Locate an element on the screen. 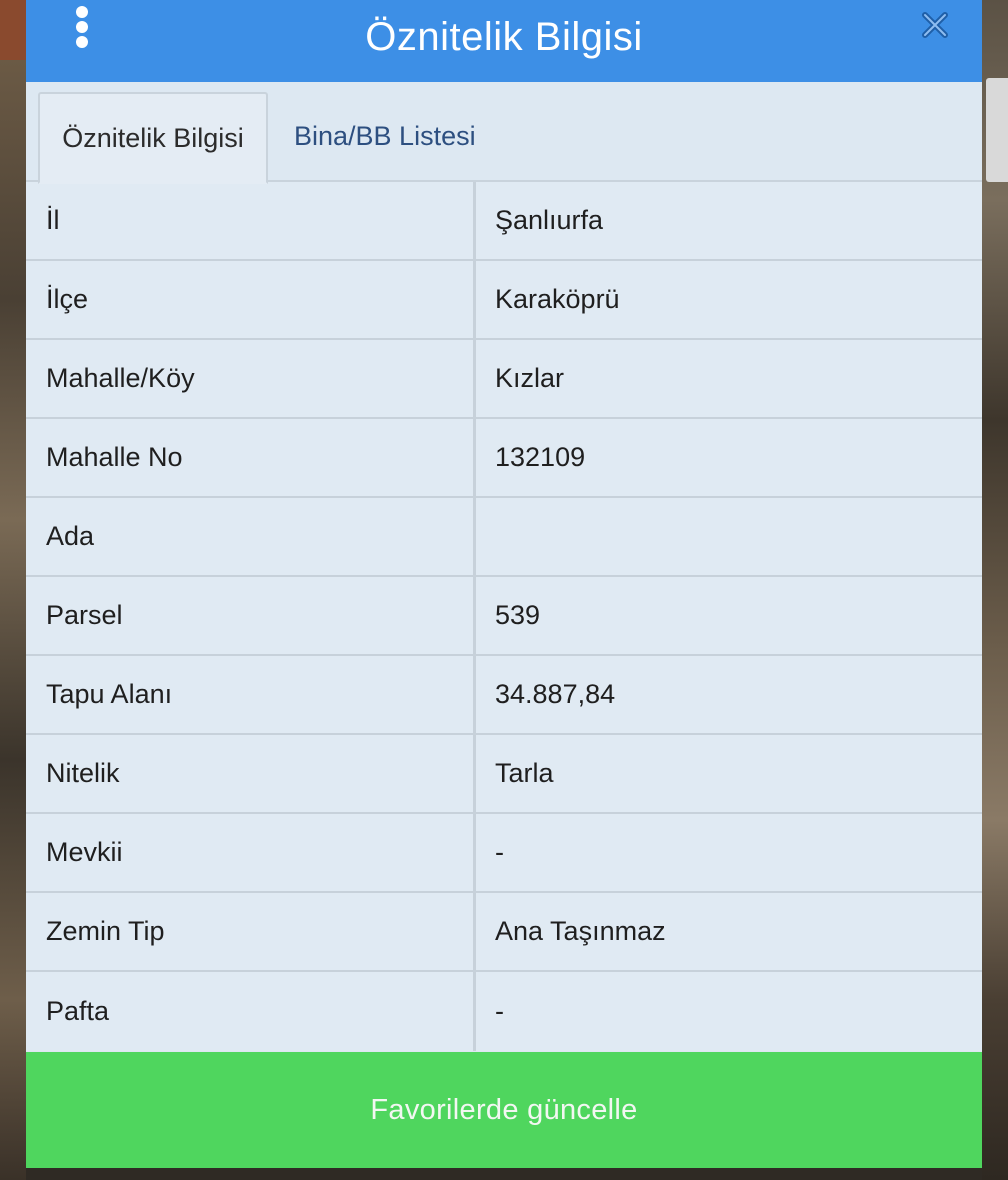 The width and height of the screenshot is (1008, 1180). attribute-label: Pafta is located at coordinates (251, 1011).